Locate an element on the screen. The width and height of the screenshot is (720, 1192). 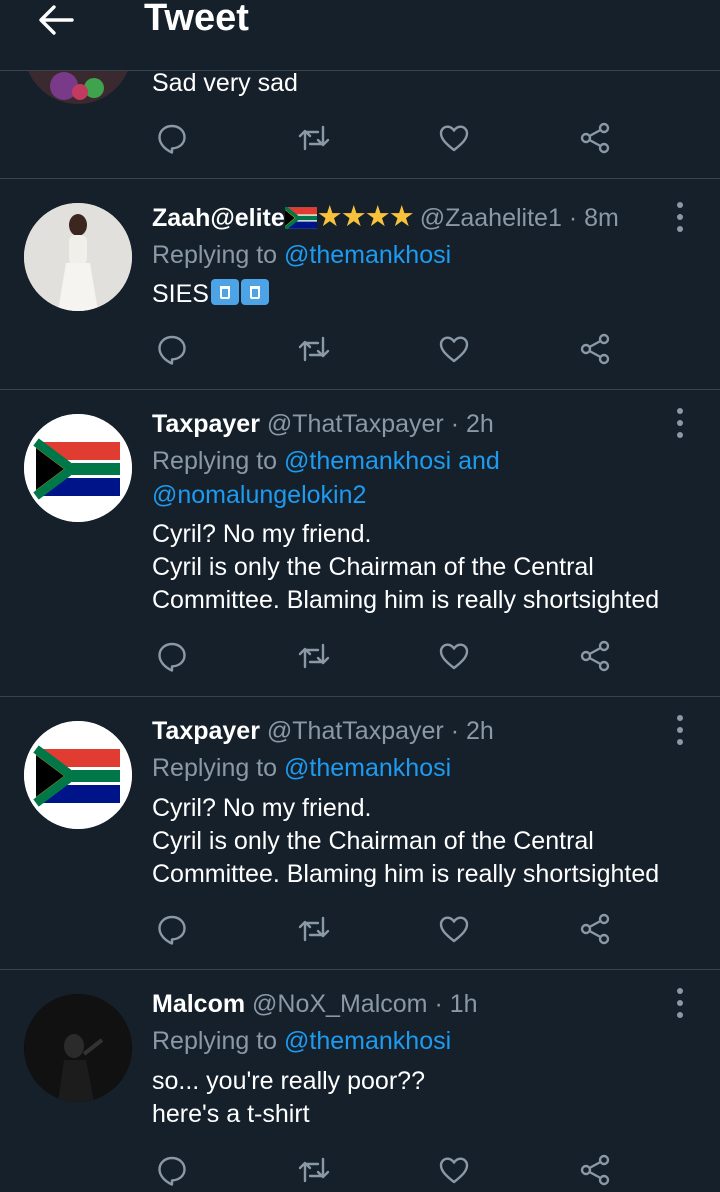
author-handle: @NoX_Malcom is located at coordinates (339, 1004).